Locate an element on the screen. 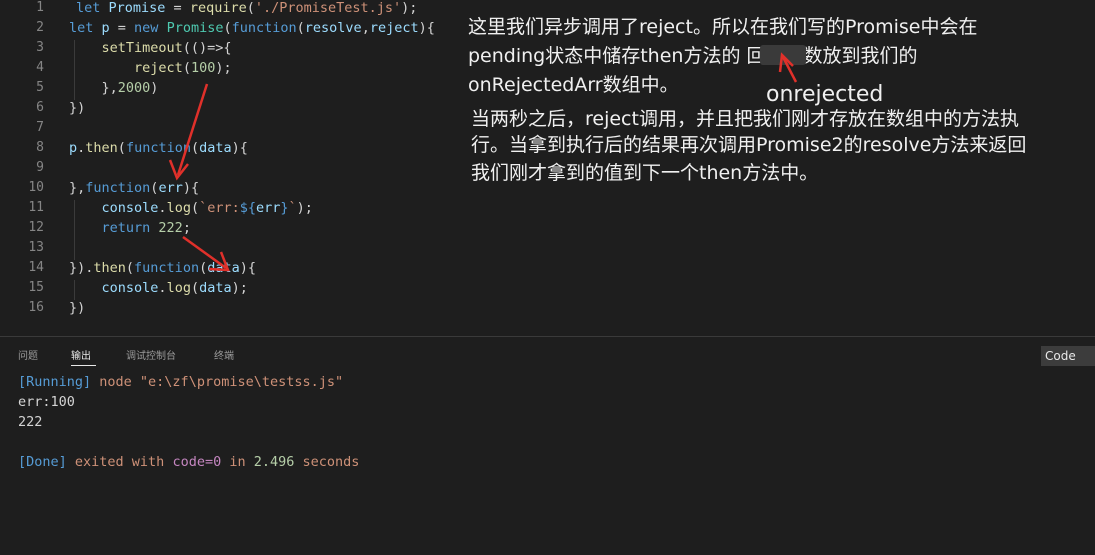  code-token: ; is located at coordinates (186, 228).